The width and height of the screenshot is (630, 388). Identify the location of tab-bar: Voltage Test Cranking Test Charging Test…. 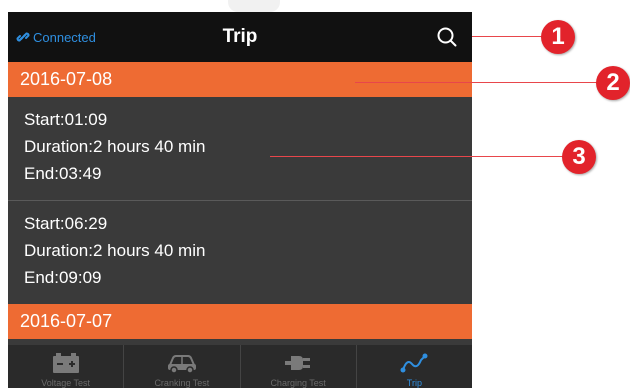
(240, 366).